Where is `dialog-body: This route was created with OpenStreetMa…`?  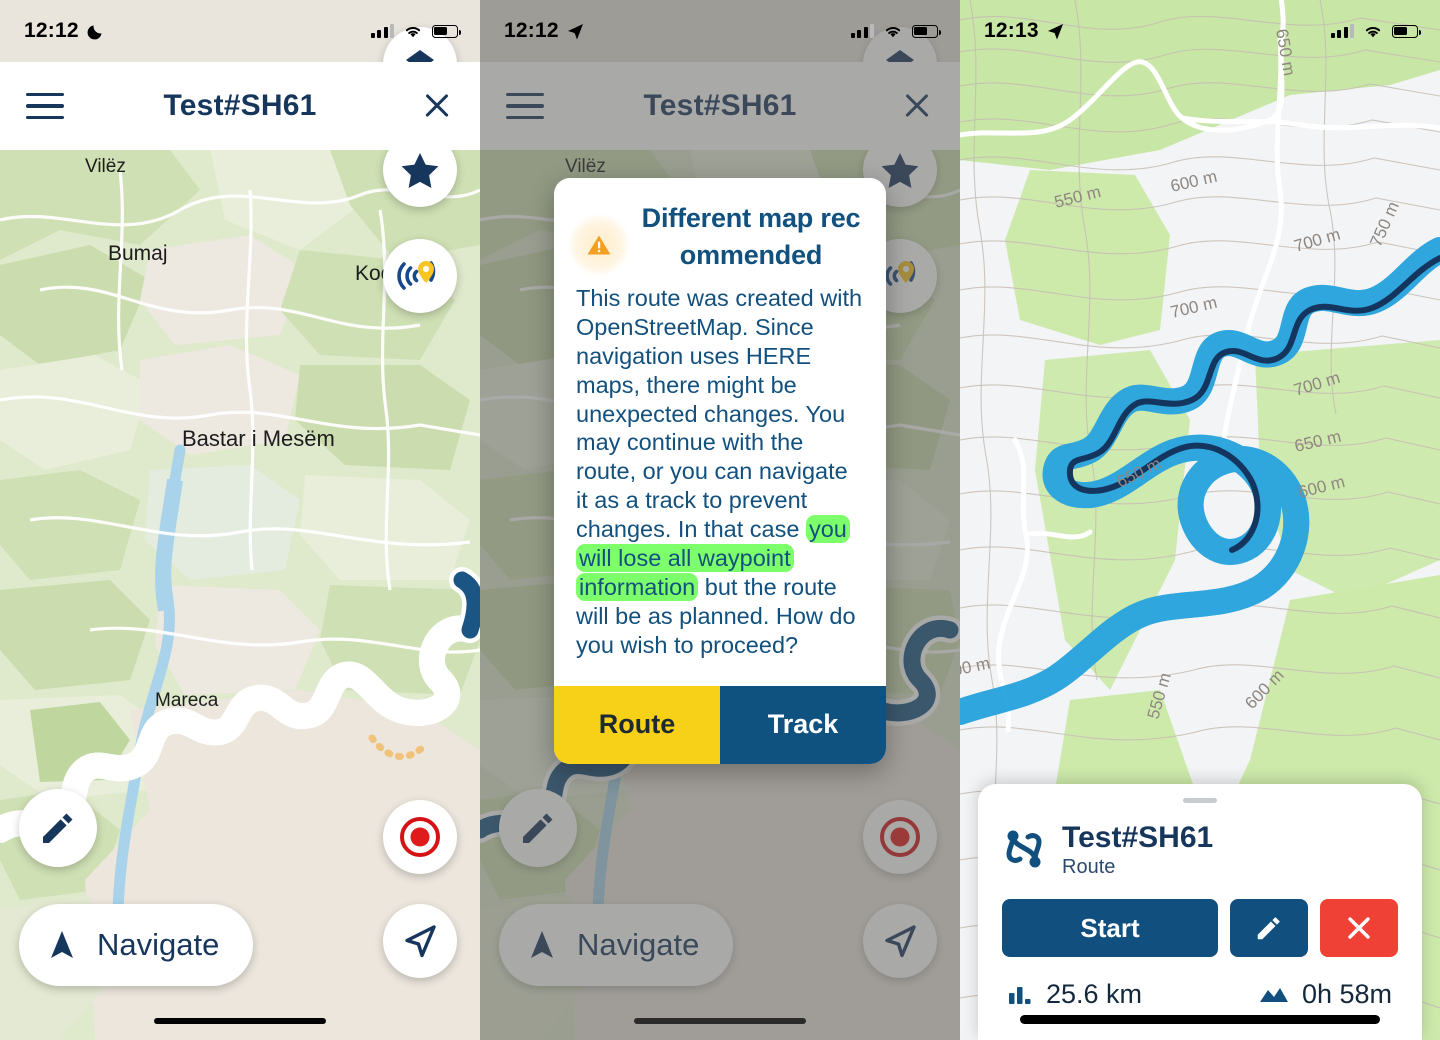
dialog-body: This route was created with OpenStreetMa… is located at coordinates (720, 483).